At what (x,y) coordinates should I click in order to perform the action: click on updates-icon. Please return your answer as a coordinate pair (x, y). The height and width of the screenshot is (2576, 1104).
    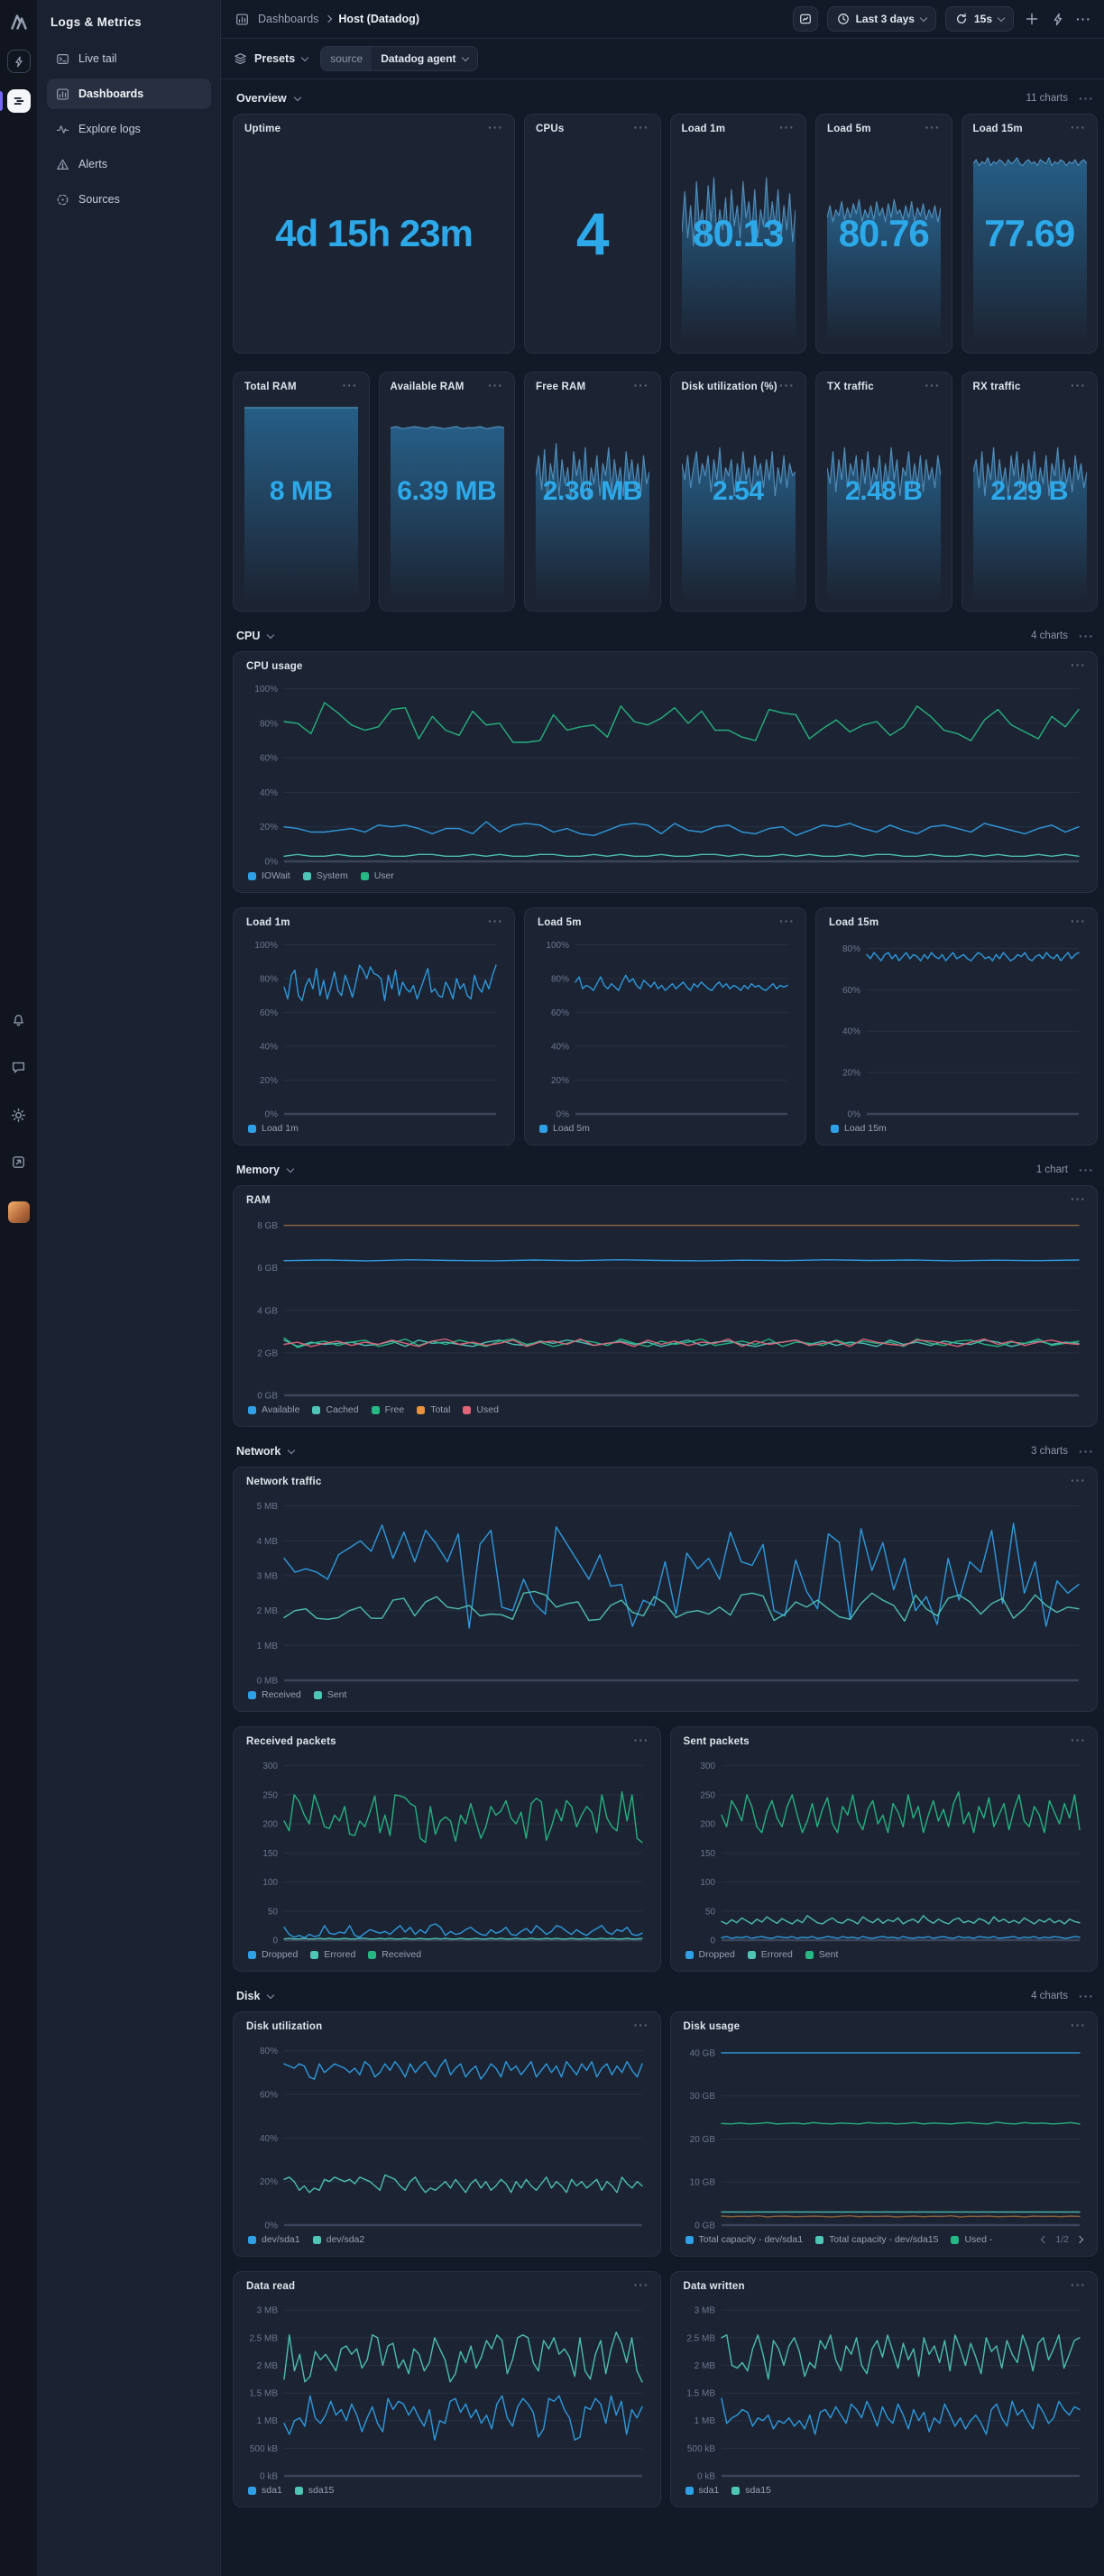
    Looking at the image, I should click on (18, 1162).